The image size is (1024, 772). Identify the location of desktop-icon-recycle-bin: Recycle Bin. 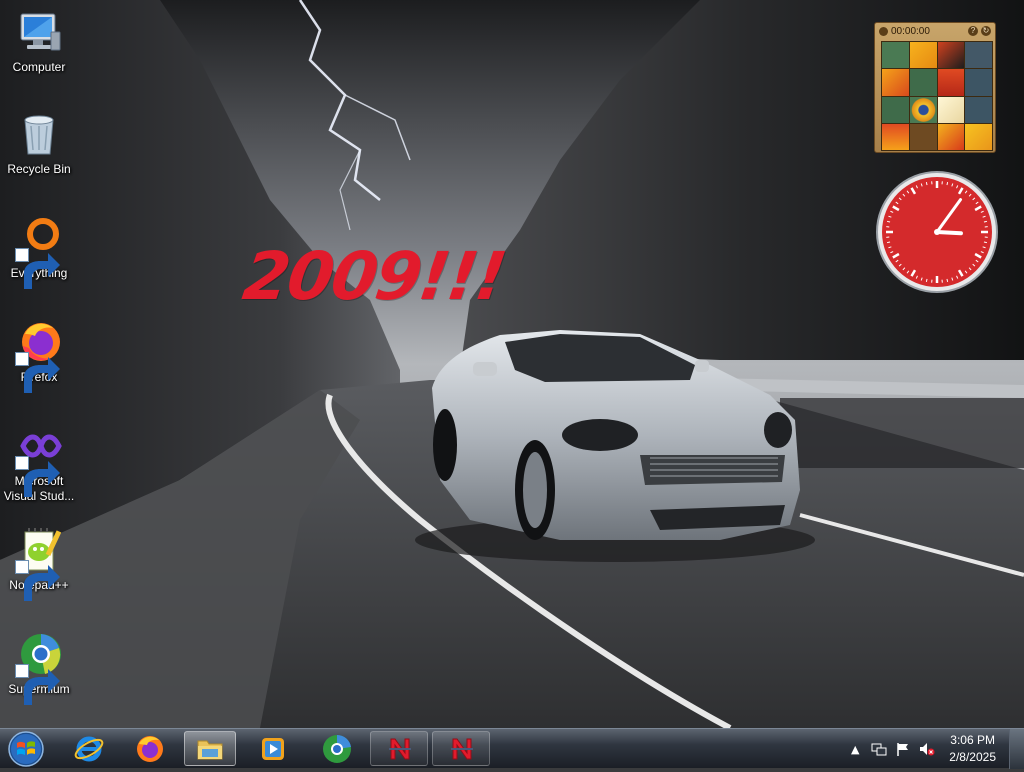
(39, 143).